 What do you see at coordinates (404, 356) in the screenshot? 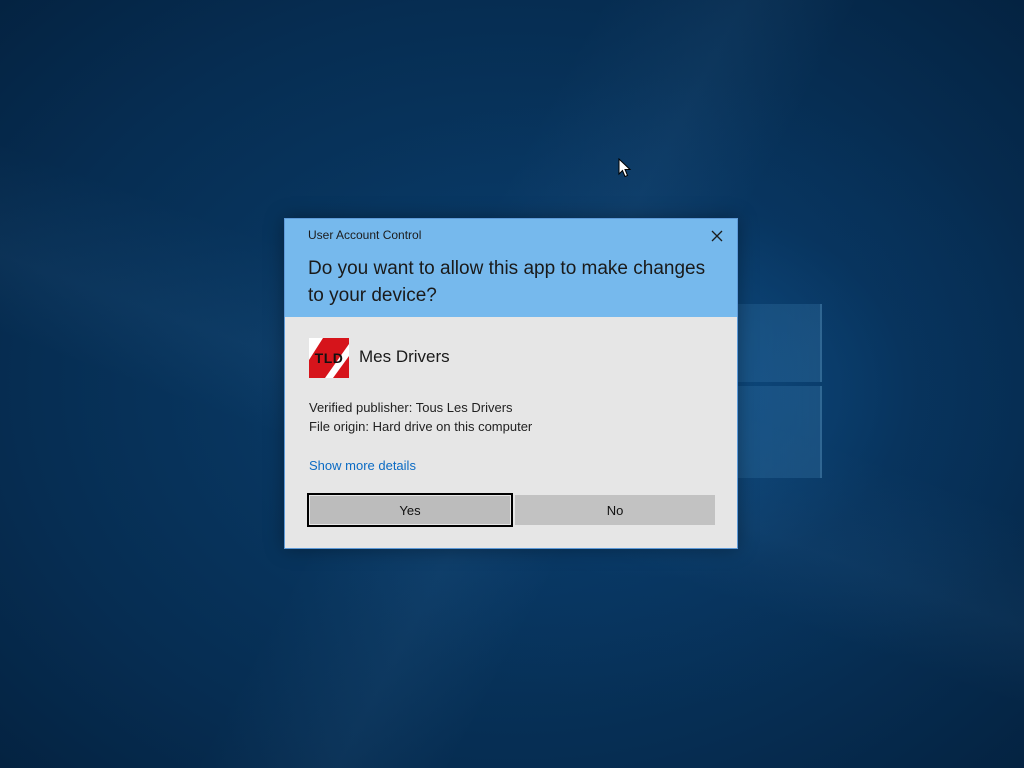
I see `app-name: Mes Drivers` at bounding box center [404, 356].